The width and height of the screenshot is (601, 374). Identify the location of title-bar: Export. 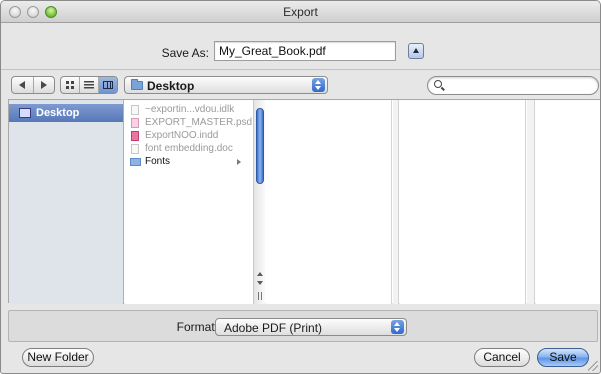
(300, 12).